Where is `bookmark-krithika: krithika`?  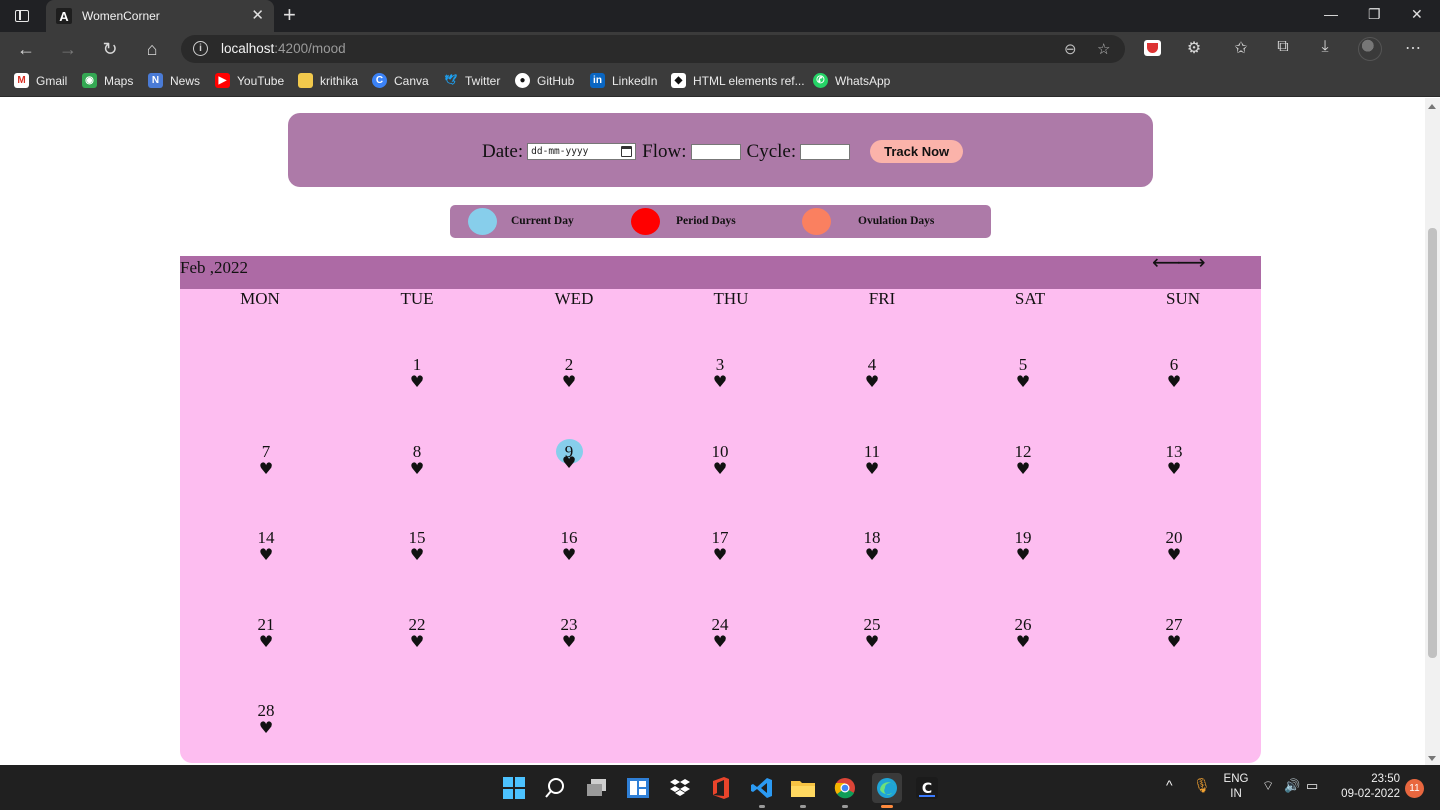
bookmark-krithika: krithika is located at coordinates (328, 80).